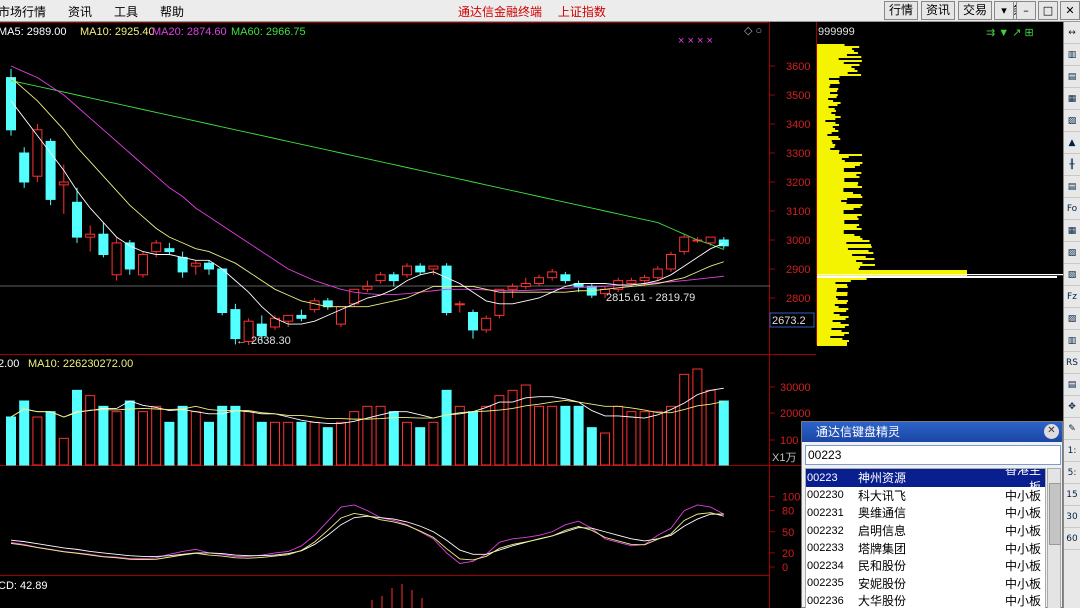  What do you see at coordinates (189, 32) in the screenshot?
I see `ma20-label: MA20: 2874.60` at bounding box center [189, 32].